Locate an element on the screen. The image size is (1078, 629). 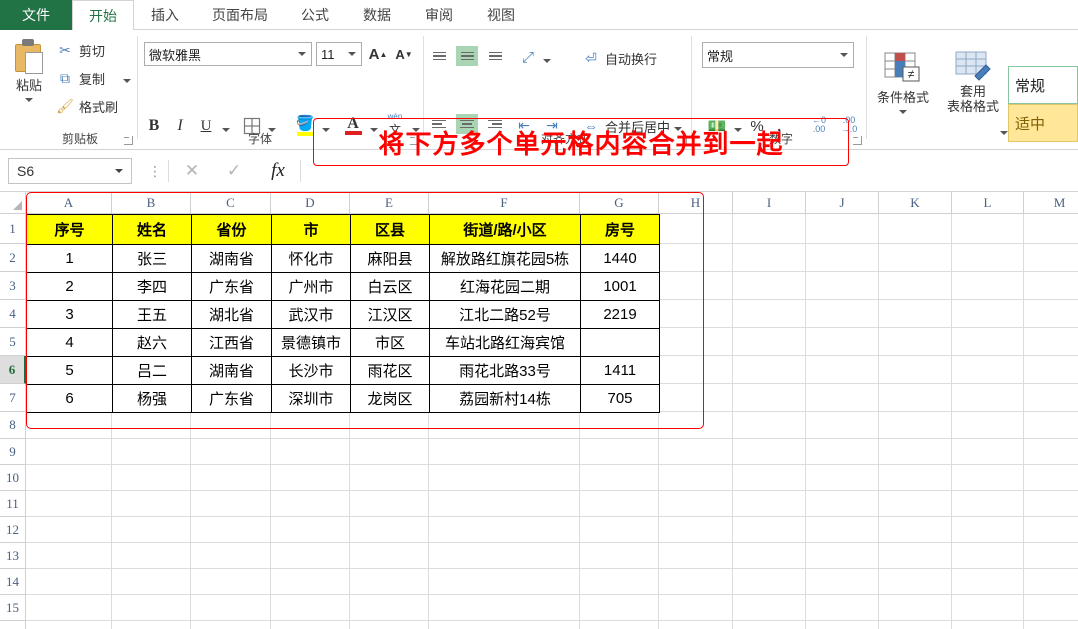
table-data-cell: 江汉区 is located at coordinates (390, 314).